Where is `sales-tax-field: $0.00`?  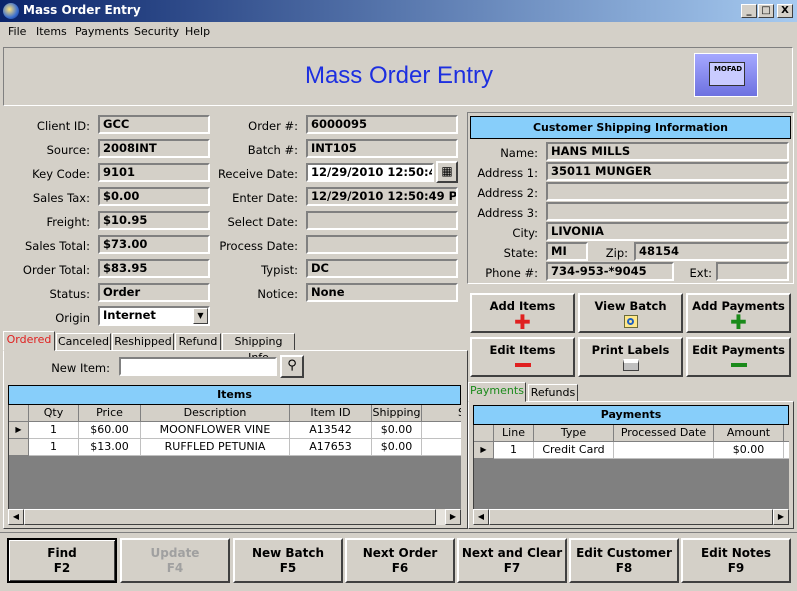
sales-tax-field: $0.00 is located at coordinates (154, 196).